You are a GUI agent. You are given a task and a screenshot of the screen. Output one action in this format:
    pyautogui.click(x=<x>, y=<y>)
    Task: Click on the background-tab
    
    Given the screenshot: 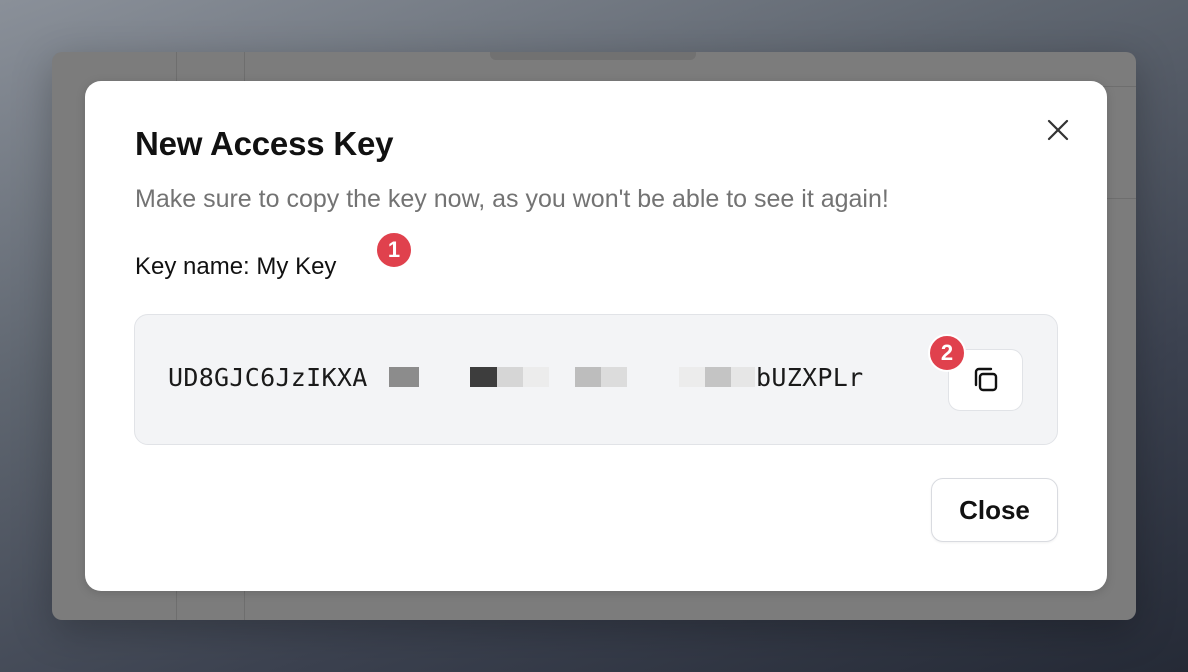 What is the action you would take?
    pyautogui.click(x=593, y=56)
    